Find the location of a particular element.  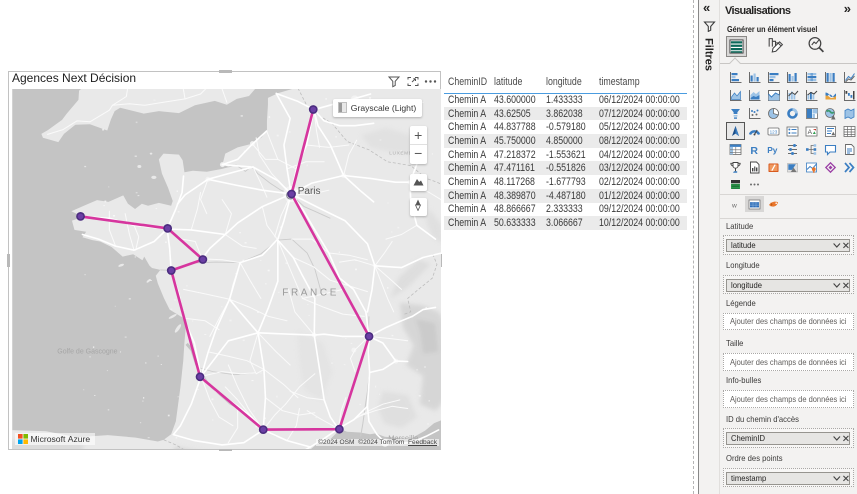

svg-text: Paris is located at coordinates (308, 190).